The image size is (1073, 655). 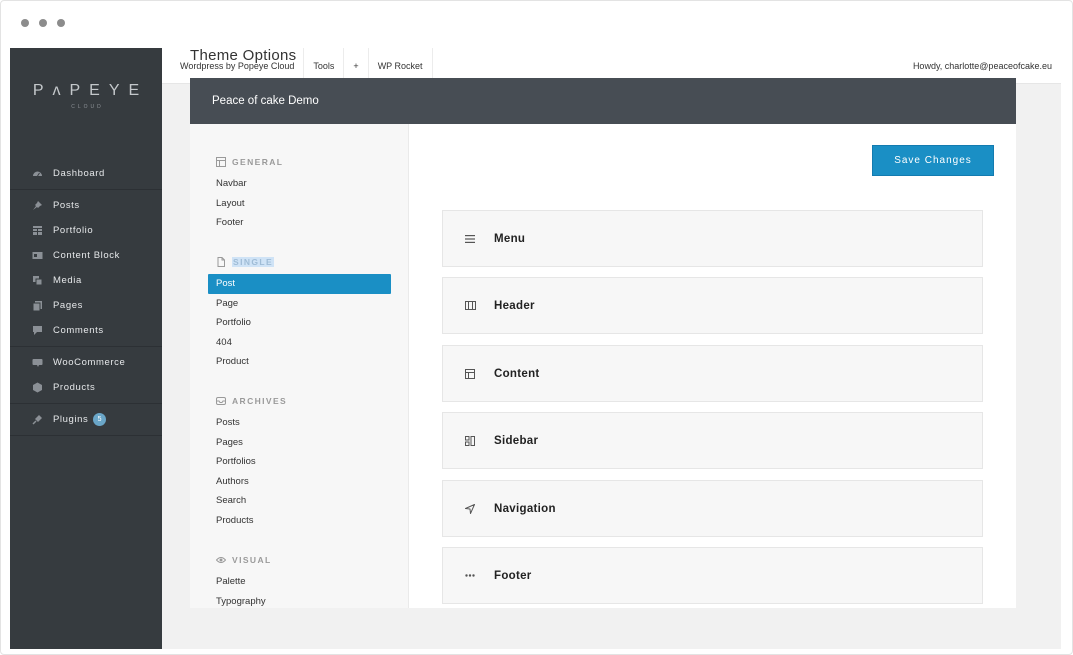 I want to click on menu-item-product: Product, so click(x=299, y=362).